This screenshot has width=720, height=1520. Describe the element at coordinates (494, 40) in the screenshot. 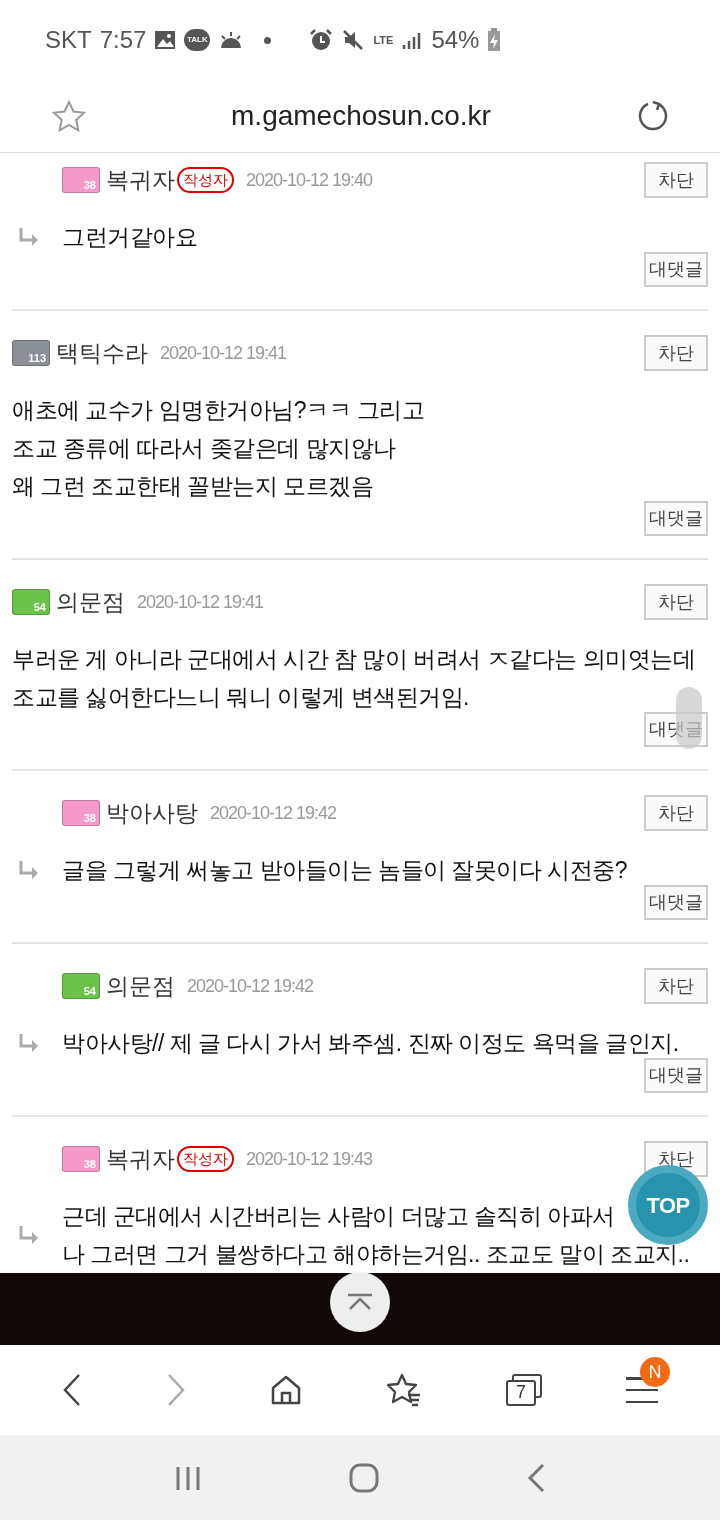

I see `battery-charging-icon` at that location.